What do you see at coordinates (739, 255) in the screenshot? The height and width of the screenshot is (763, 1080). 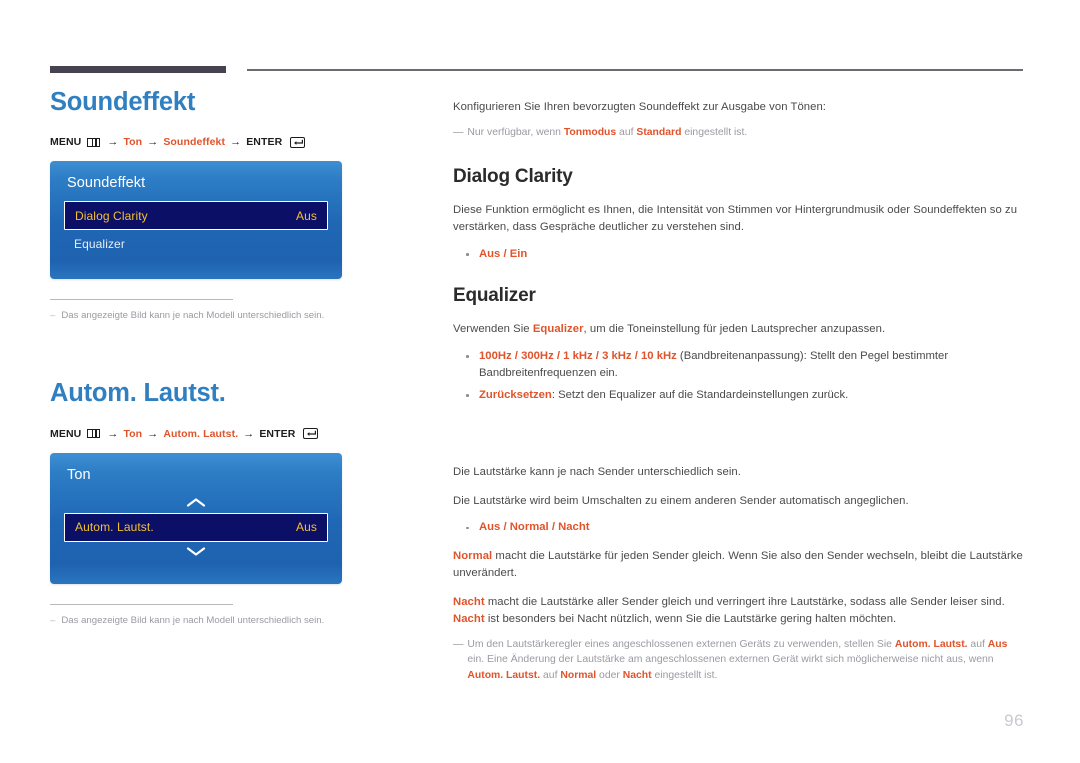 I see `dialog-clarity-options-list: Aus / Ein` at bounding box center [739, 255].